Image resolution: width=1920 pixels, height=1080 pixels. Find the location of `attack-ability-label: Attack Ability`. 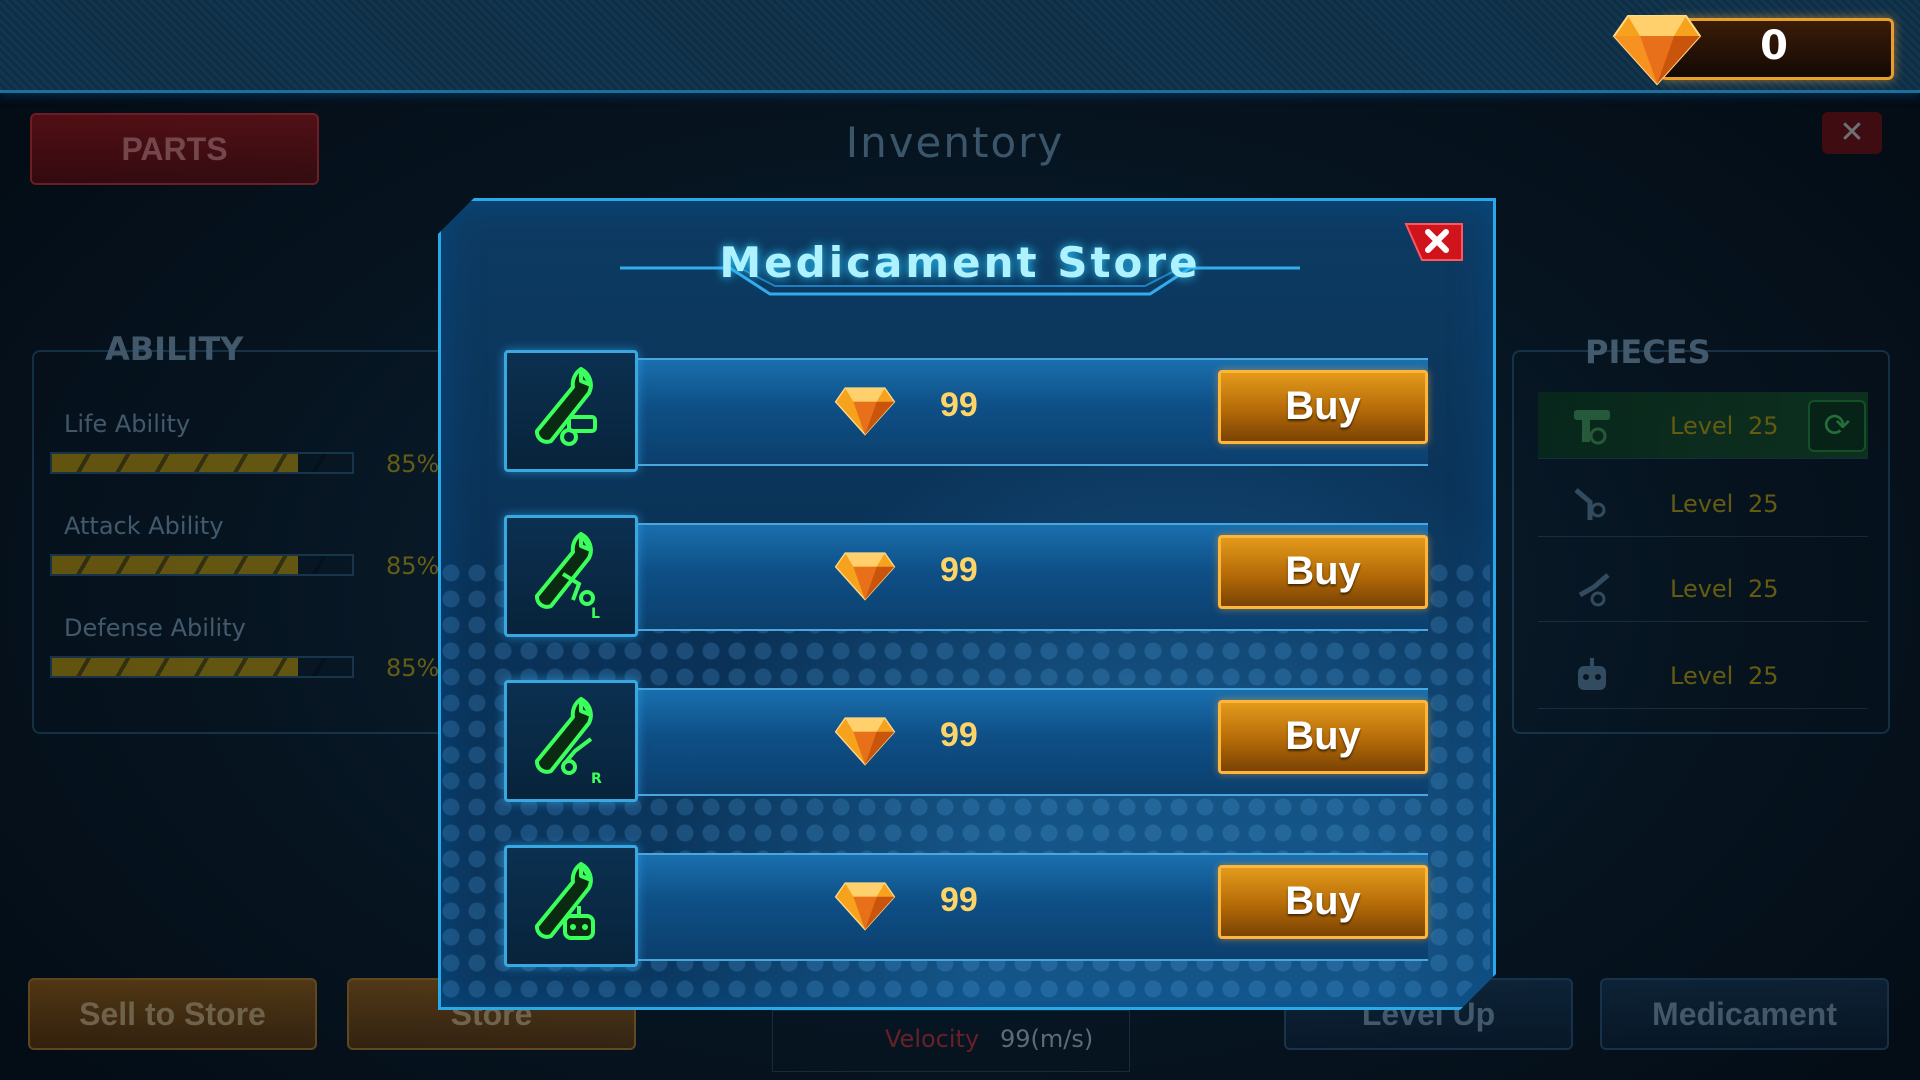

attack-ability-label: Attack Ability is located at coordinates (144, 526).